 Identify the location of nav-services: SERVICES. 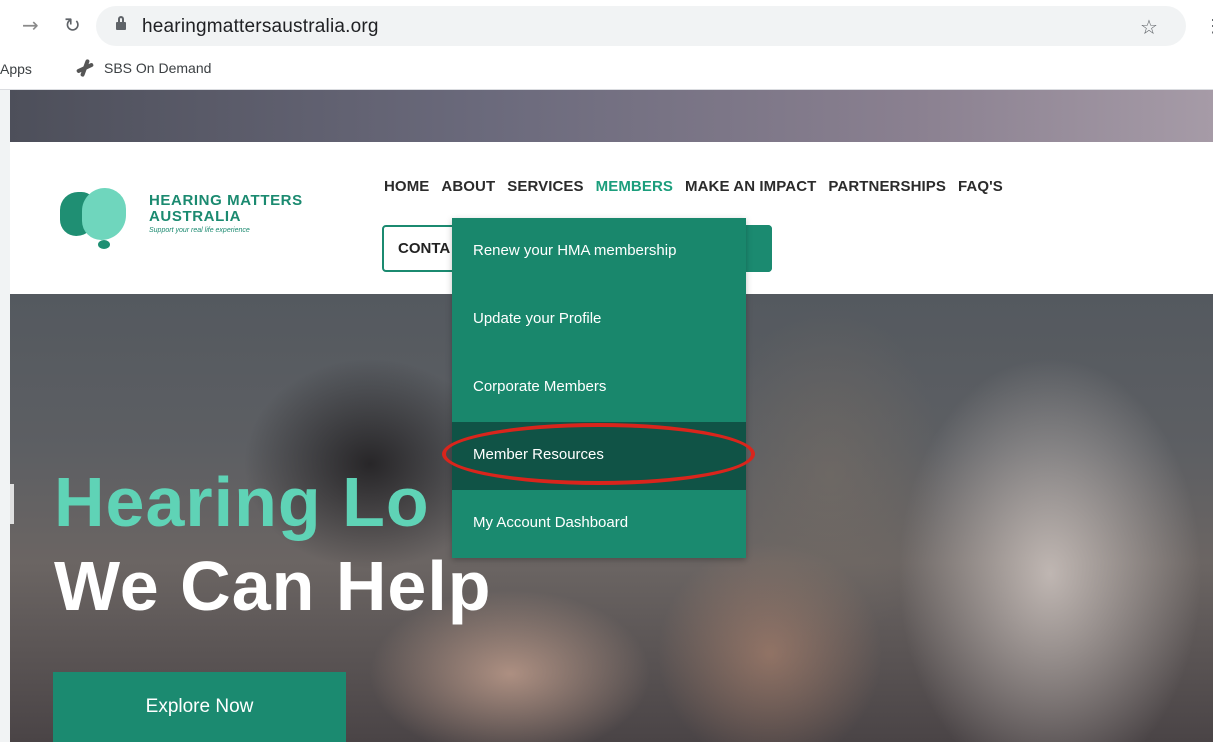
(545, 186).